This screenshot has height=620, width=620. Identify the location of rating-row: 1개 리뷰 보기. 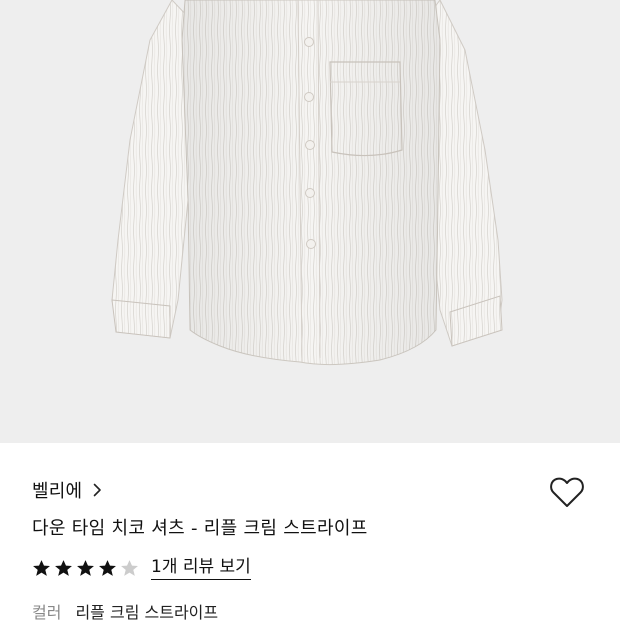
(141, 568).